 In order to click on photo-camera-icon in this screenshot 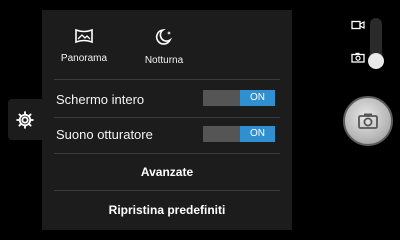, I will do `click(358, 57)`.